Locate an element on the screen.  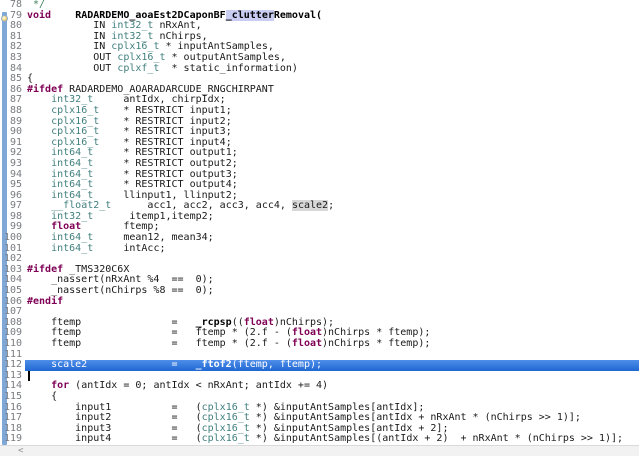
code-token: _rcpsp is located at coordinates (213, 322).